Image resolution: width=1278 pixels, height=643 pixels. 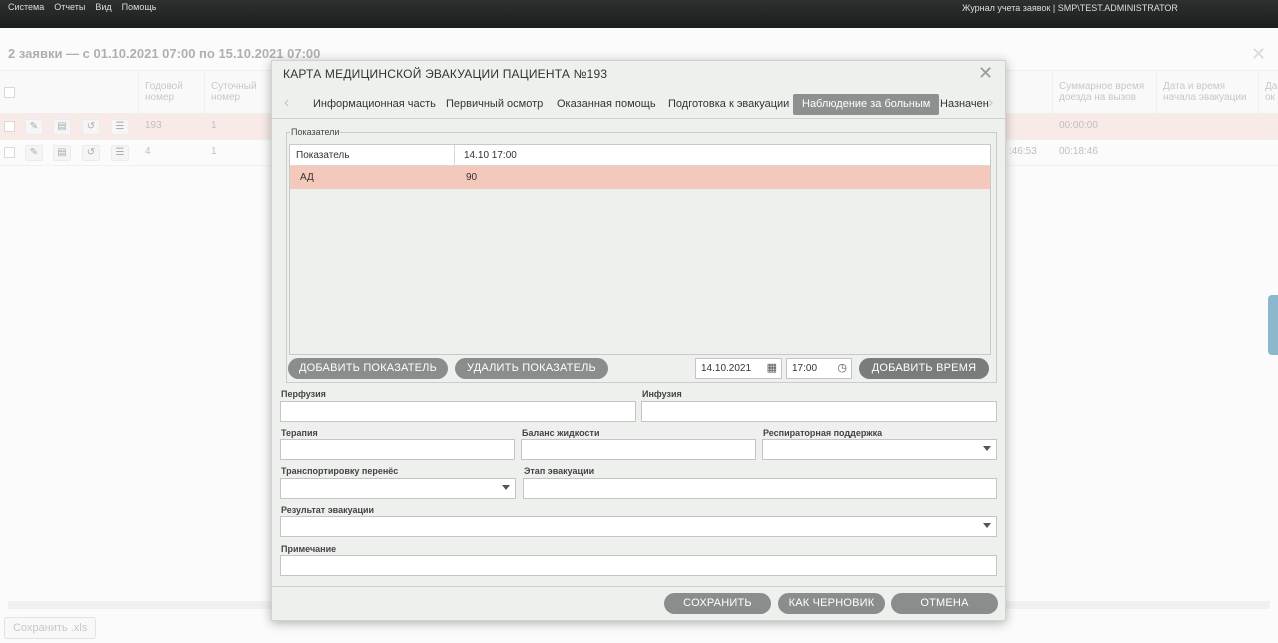 I want to click on dialog-footer-divider, so click(x=638, y=586).